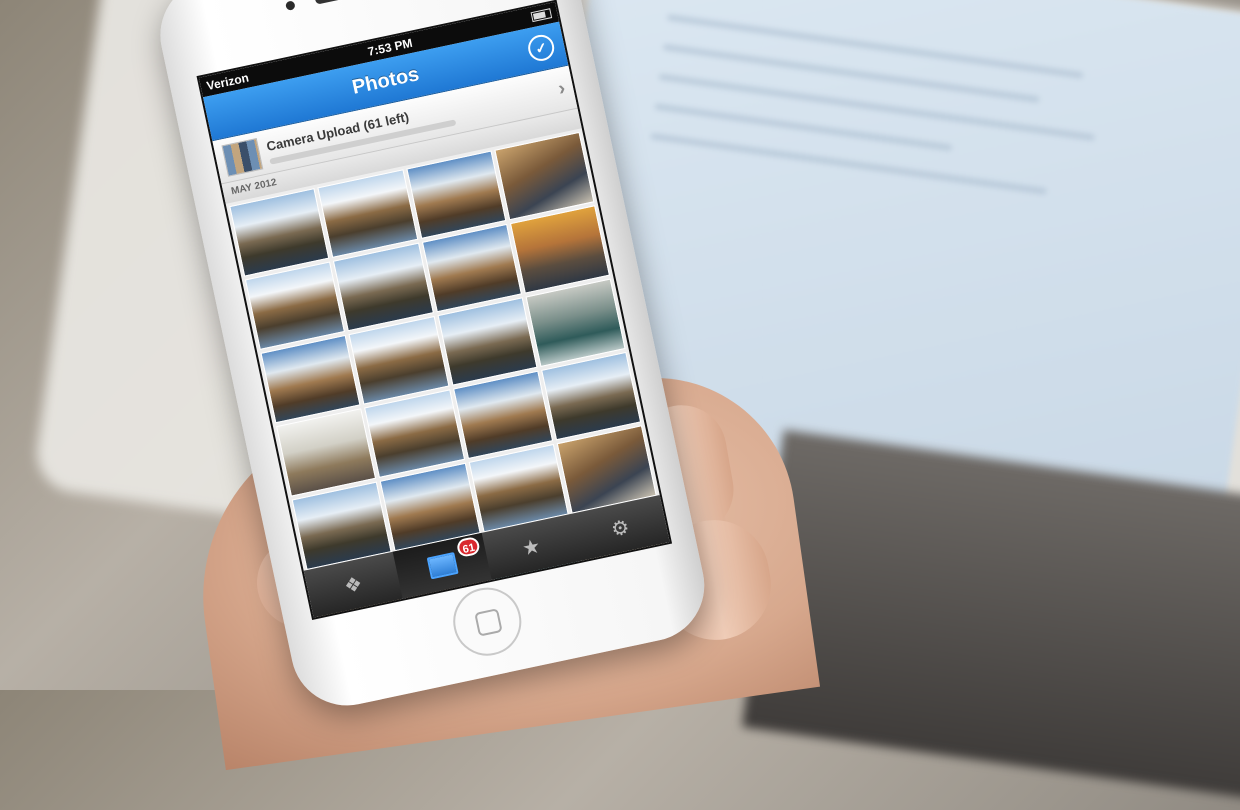 The height and width of the screenshot is (810, 1240). I want to click on battery-icon, so click(541, 15).